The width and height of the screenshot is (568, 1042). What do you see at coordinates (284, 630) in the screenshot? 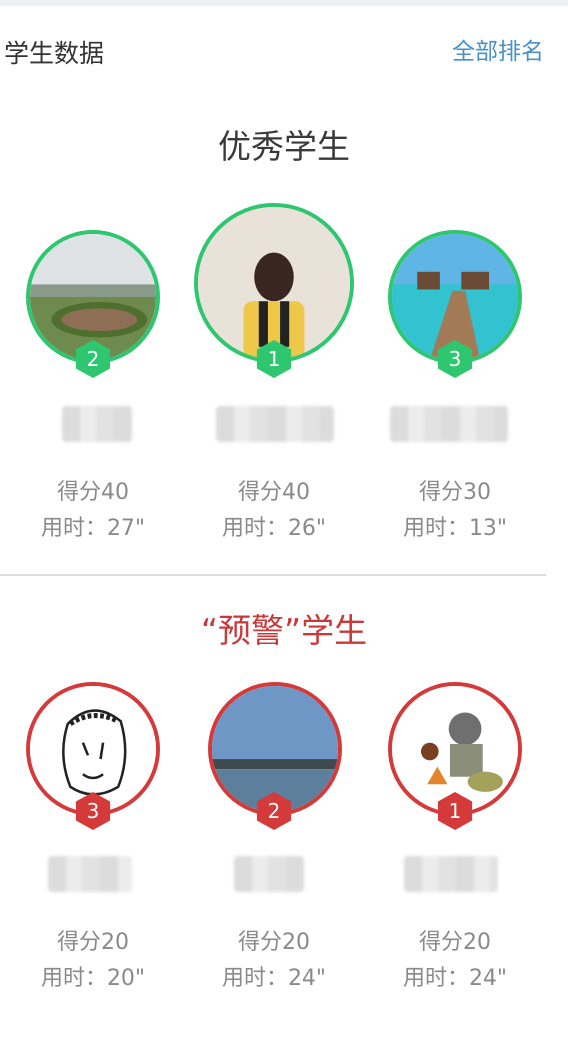
I see `warning-section-title: “预警”学生` at bounding box center [284, 630].